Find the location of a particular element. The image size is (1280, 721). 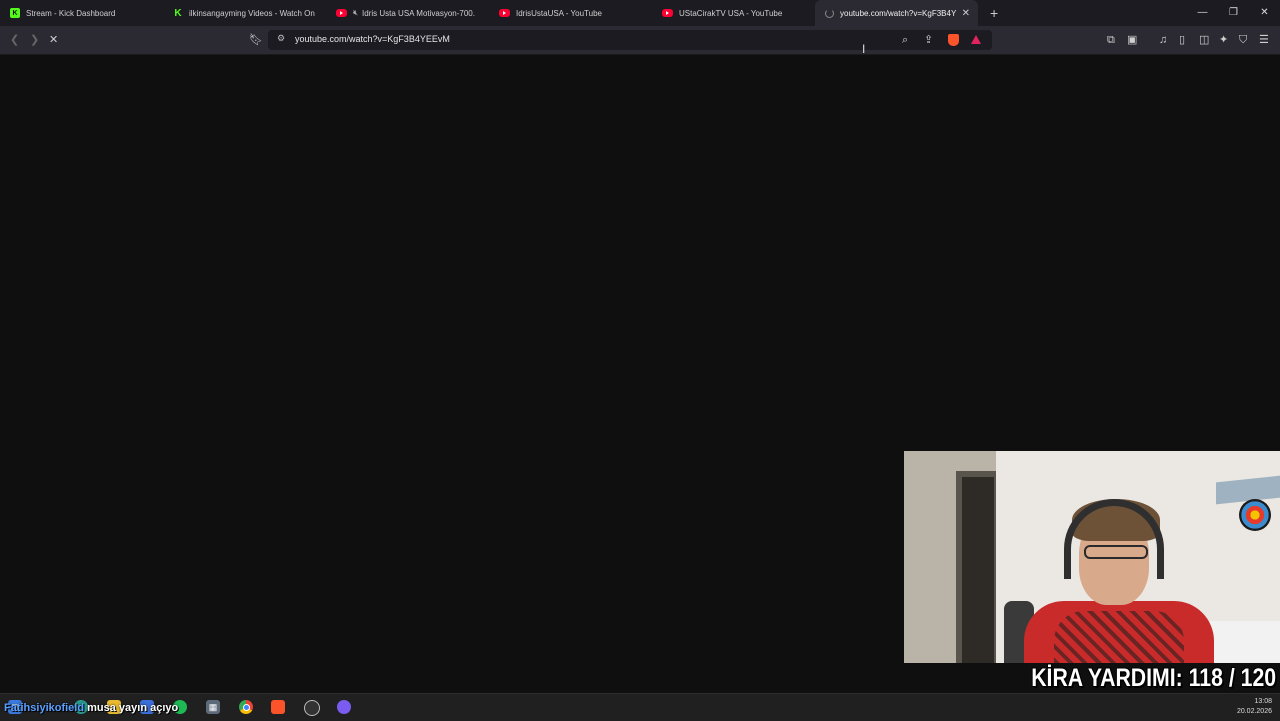

brave-icon is located at coordinates (278, 707).